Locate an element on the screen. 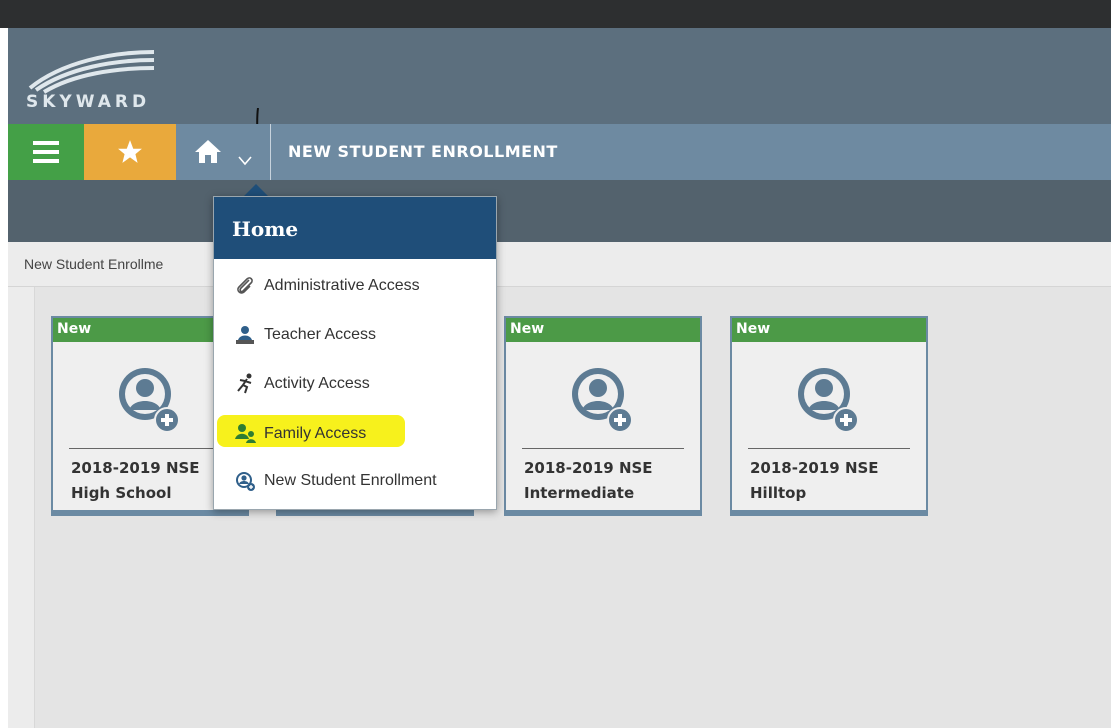 Image resolution: width=1111 pixels, height=728 pixels. content-left-gutter is located at coordinates (21, 507).